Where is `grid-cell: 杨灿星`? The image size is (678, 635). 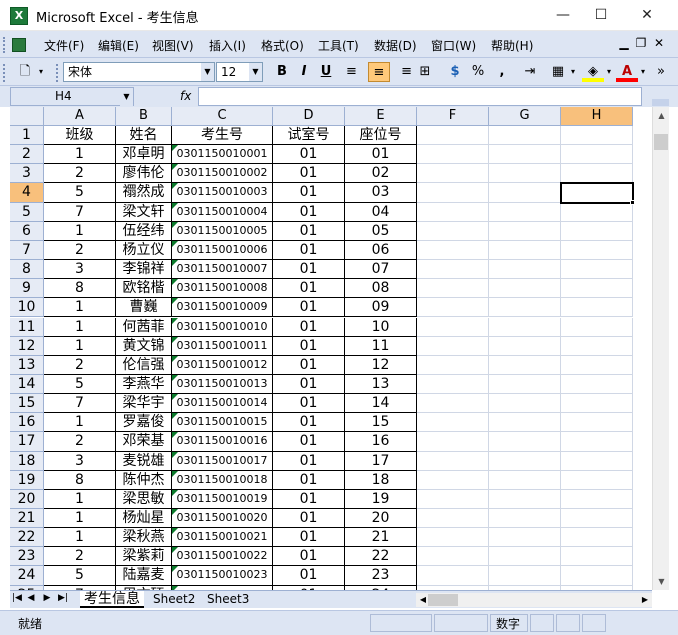 grid-cell: 杨灿星 is located at coordinates (144, 519).